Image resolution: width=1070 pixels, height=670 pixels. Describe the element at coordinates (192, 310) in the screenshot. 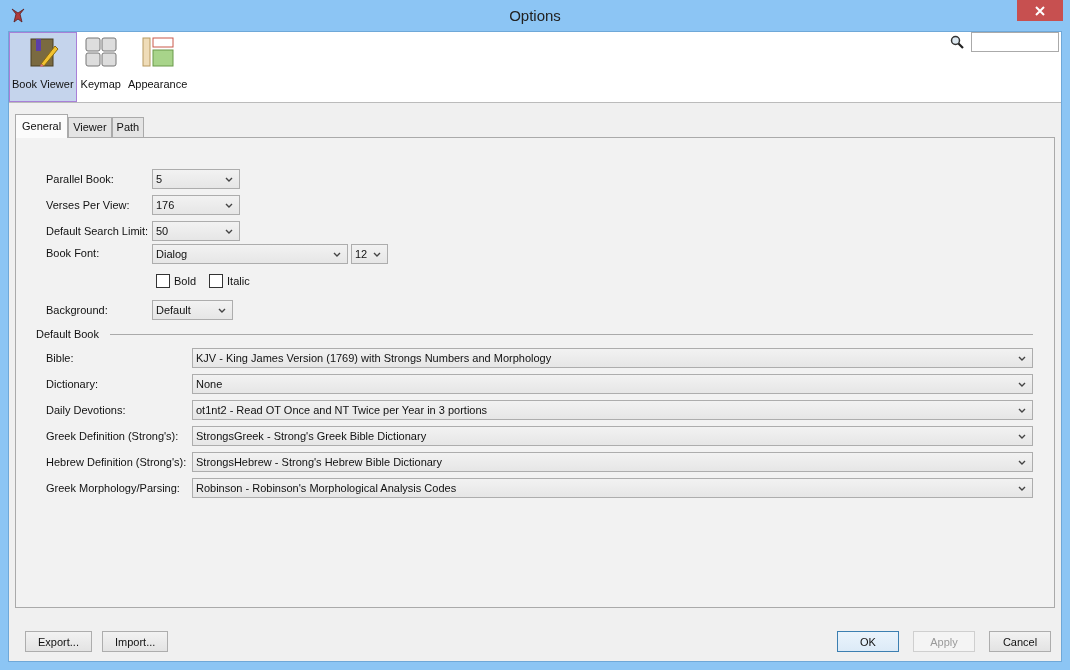

I see `dropdown: Default` at that location.